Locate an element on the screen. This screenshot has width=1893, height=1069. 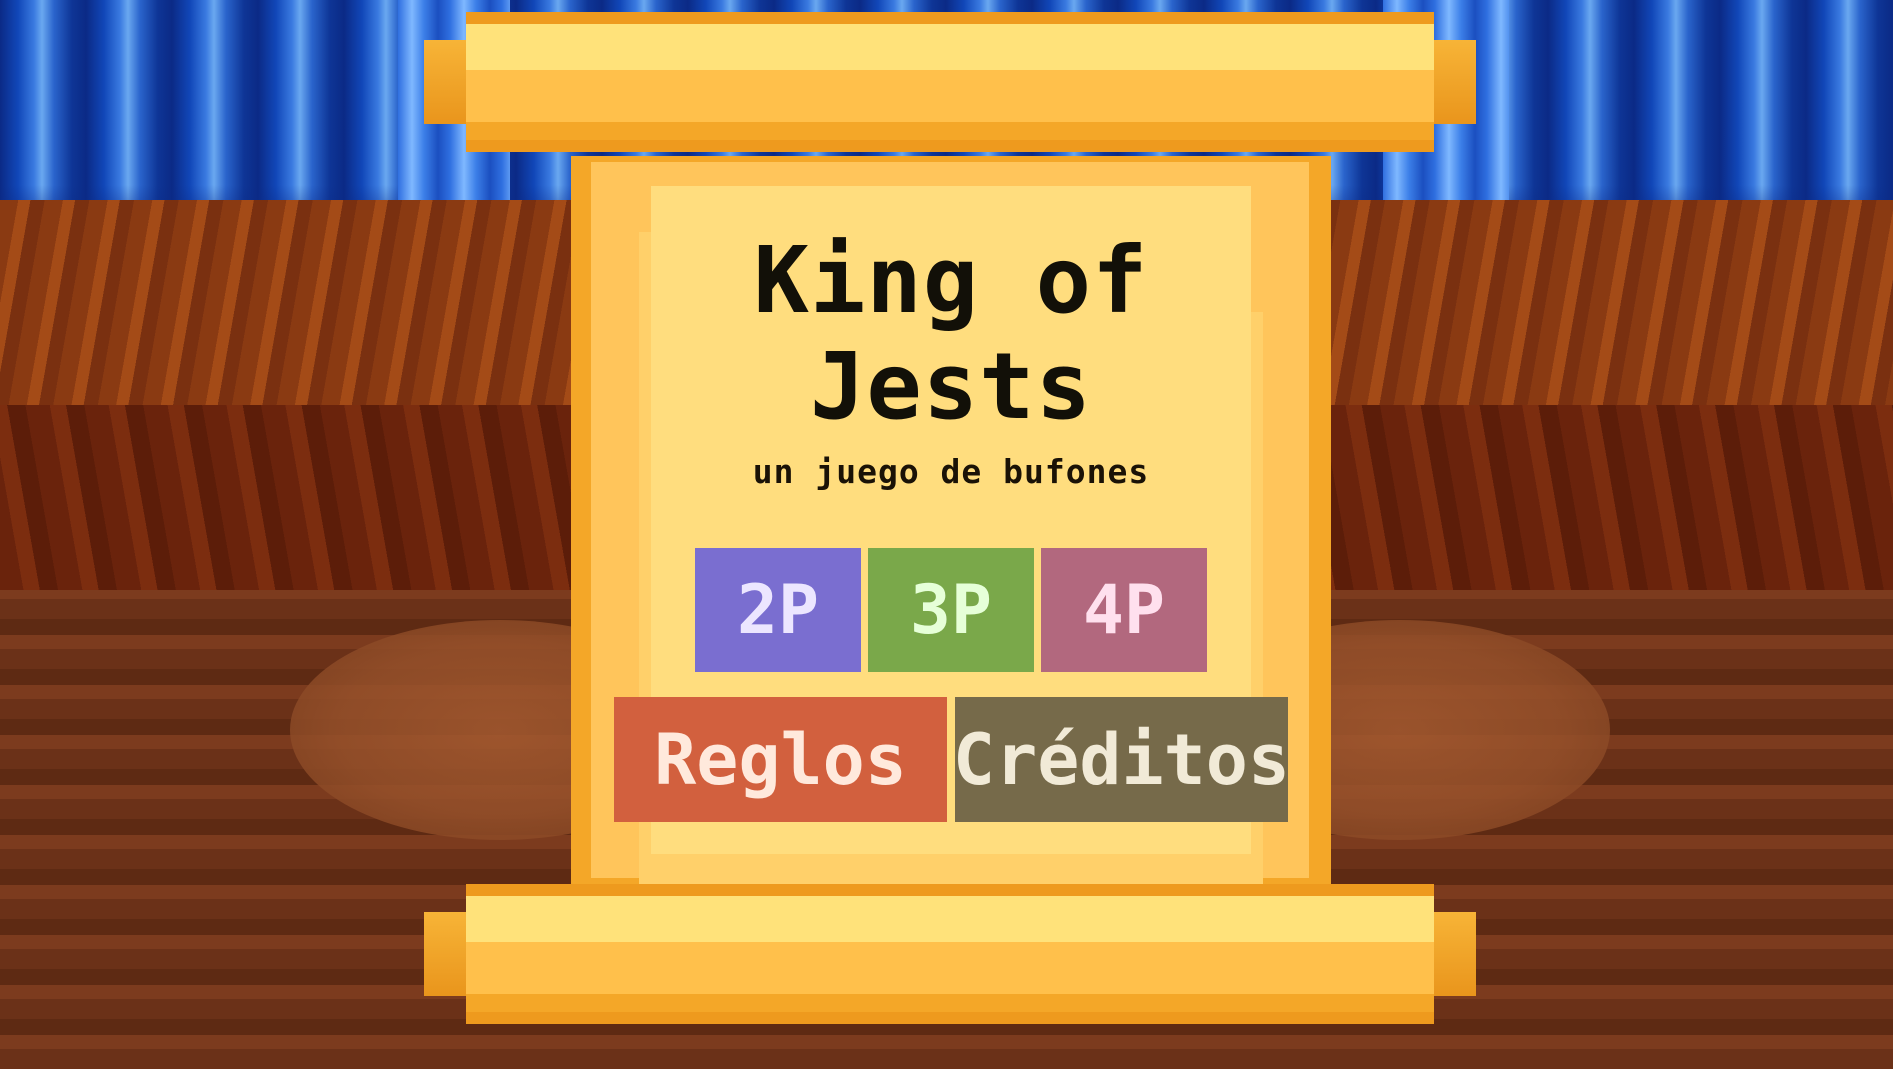
game-title: King of Jests is located at coordinates (951, 334).